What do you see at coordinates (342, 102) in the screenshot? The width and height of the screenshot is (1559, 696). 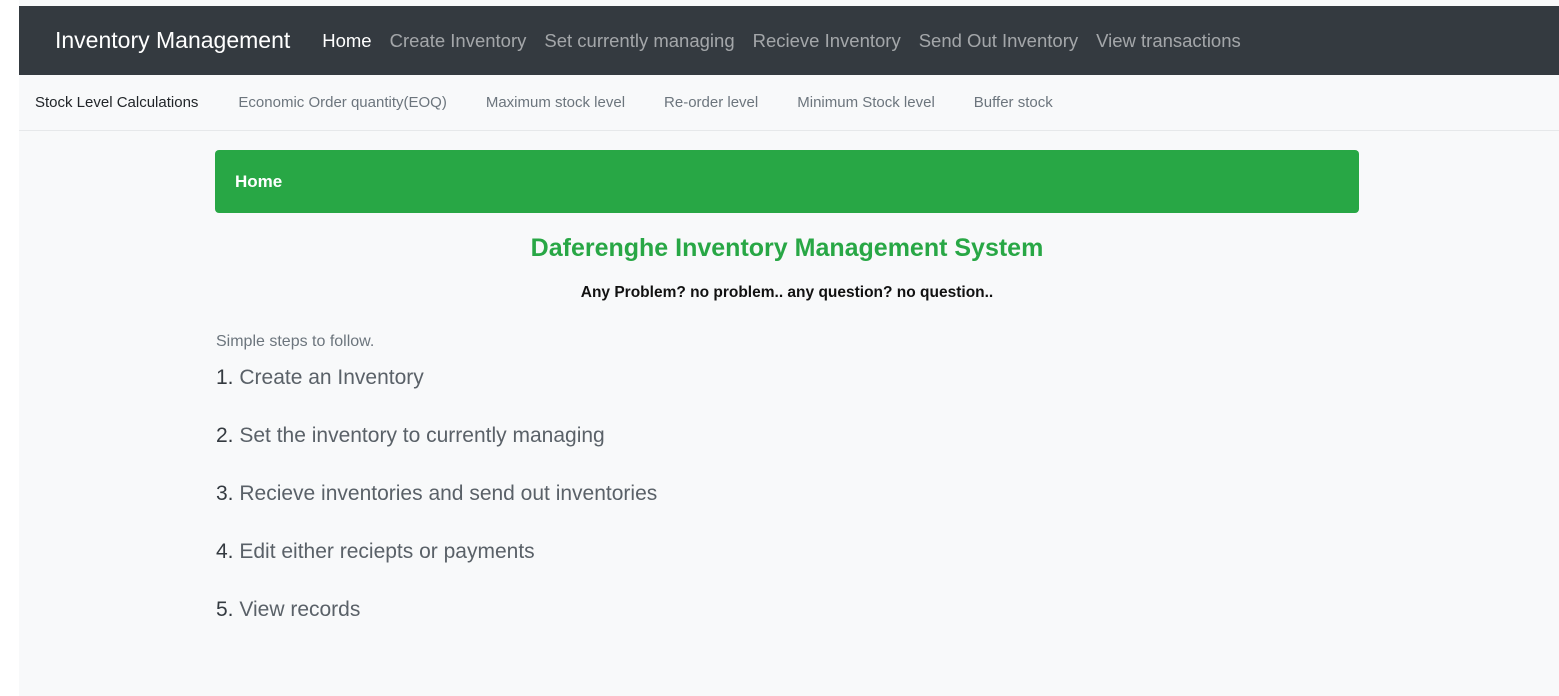 I see `subnav-link-eoq: Economic Order quantity(EOQ)` at bounding box center [342, 102].